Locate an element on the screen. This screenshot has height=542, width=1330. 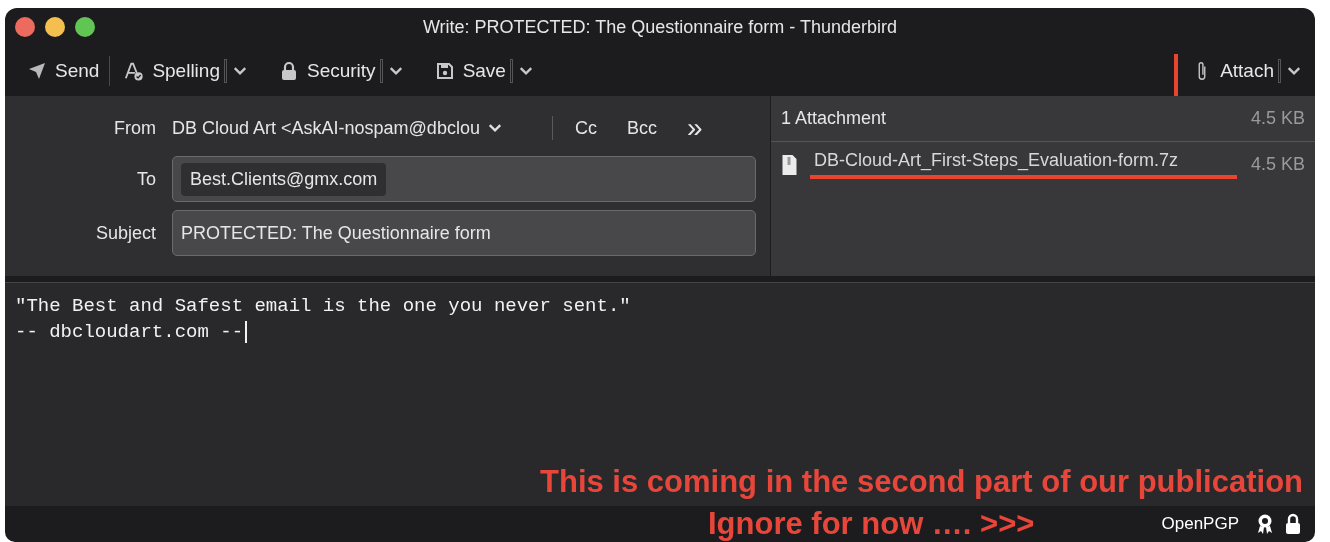
spelling-icon is located at coordinates (134, 71).